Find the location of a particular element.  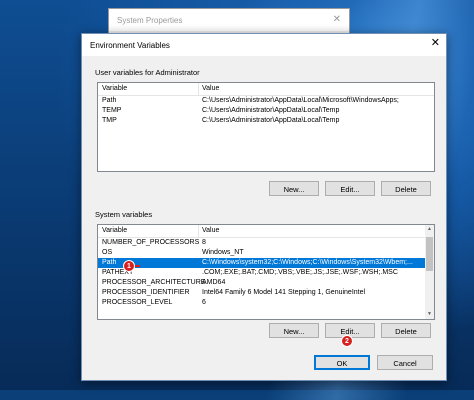

variable-name: PROCESSOR_ARCHITECTURE is located at coordinates (154, 282).